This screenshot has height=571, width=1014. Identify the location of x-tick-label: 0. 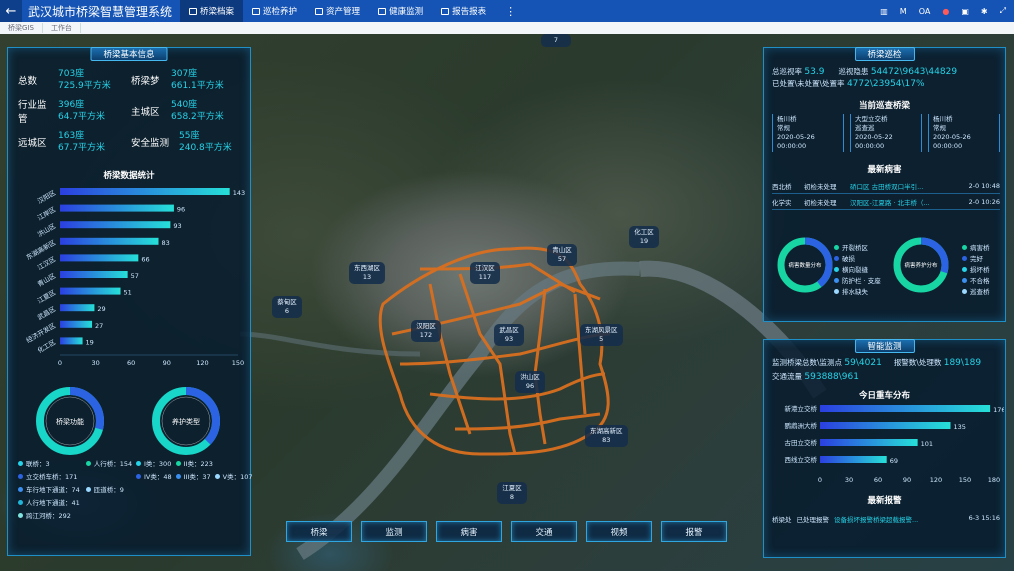
(820, 480).